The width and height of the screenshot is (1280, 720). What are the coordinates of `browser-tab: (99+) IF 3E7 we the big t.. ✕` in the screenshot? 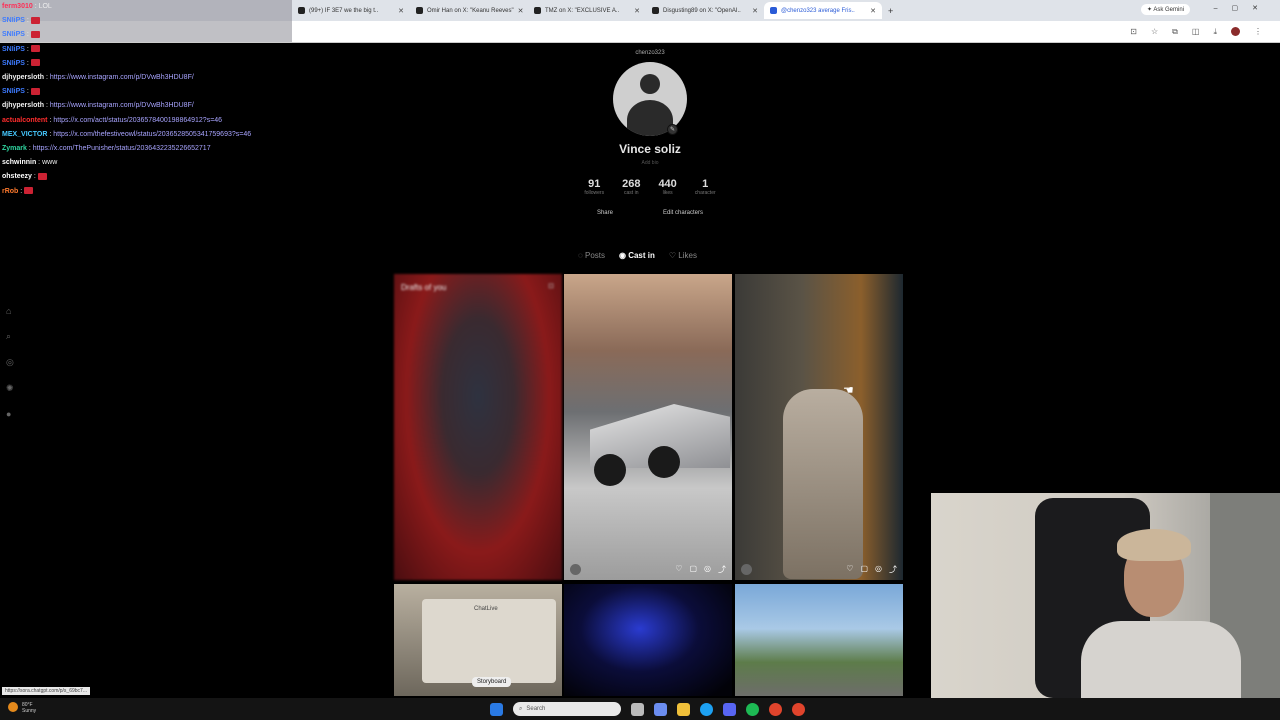 It's located at (351, 10).